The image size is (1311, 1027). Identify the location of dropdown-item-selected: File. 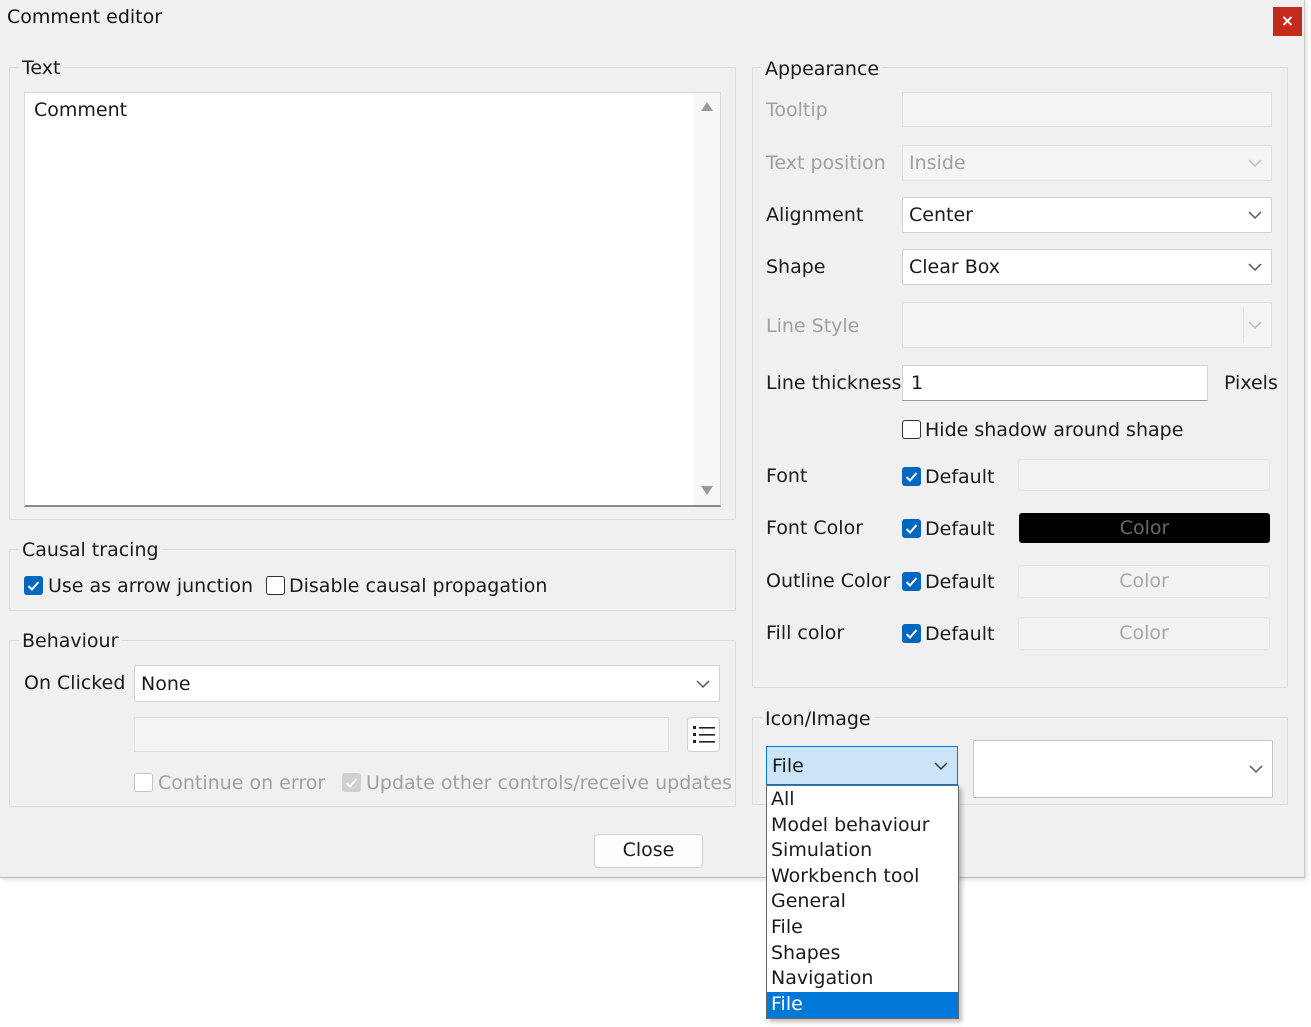
(862, 1004).